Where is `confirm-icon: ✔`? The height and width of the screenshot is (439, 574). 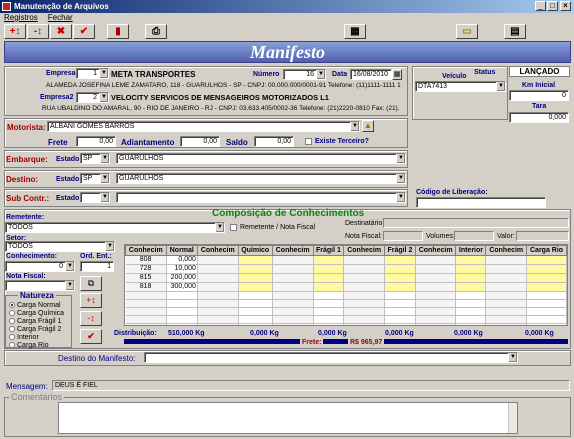 confirm-icon: ✔ is located at coordinates (84, 31).